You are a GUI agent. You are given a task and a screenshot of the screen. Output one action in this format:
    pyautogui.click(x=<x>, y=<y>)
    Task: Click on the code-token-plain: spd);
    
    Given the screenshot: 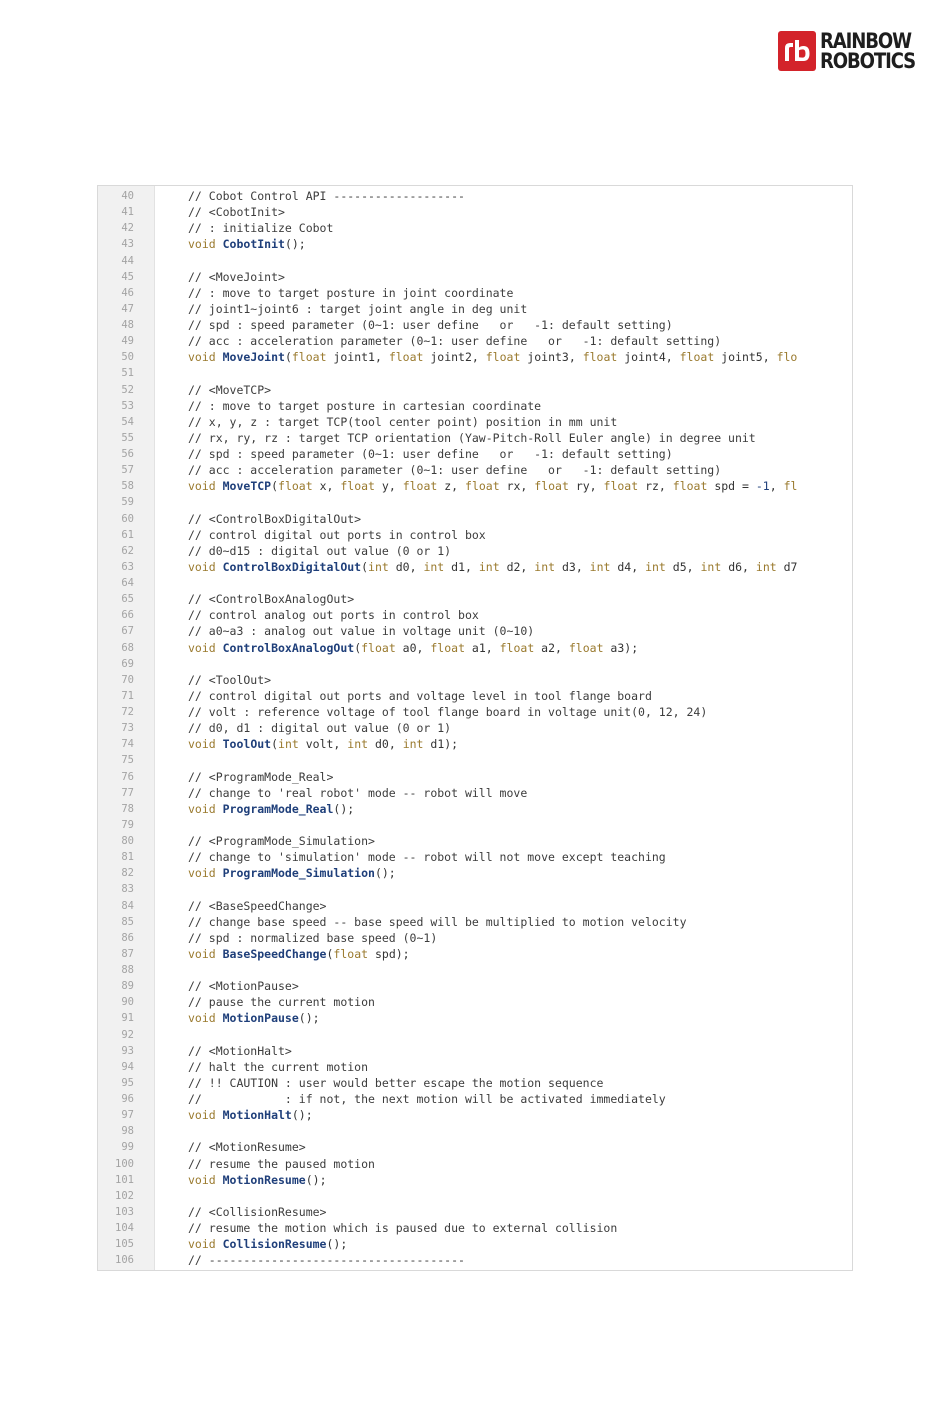 What is the action you would take?
    pyautogui.click(x=392, y=953)
    